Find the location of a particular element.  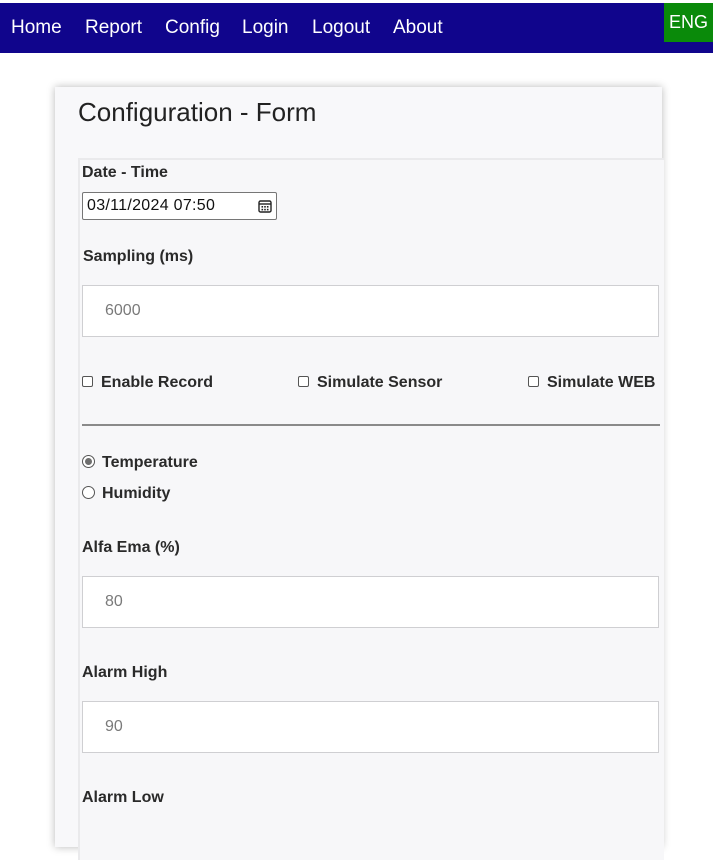

section-divider is located at coordinates (371, 425).